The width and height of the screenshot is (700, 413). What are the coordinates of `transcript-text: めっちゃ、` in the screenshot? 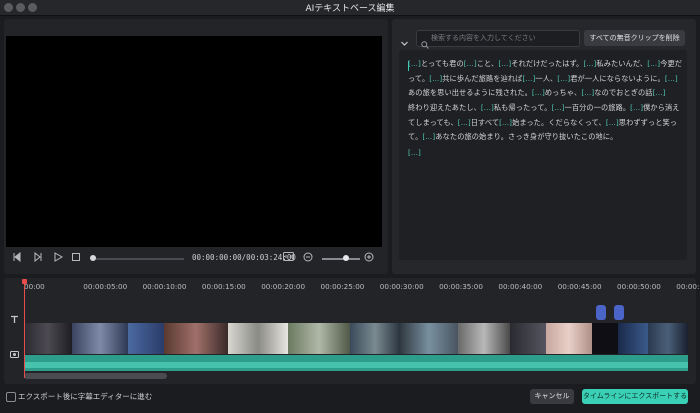 It's located at (563, 93).